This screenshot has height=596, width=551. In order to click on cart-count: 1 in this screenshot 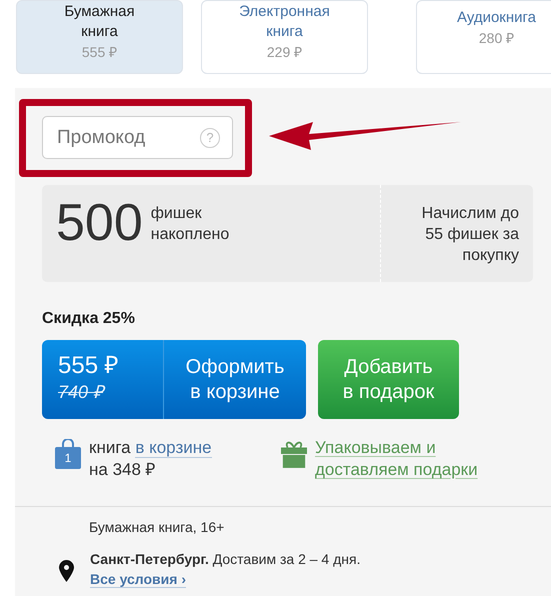, I will do `click(68, 458)`.